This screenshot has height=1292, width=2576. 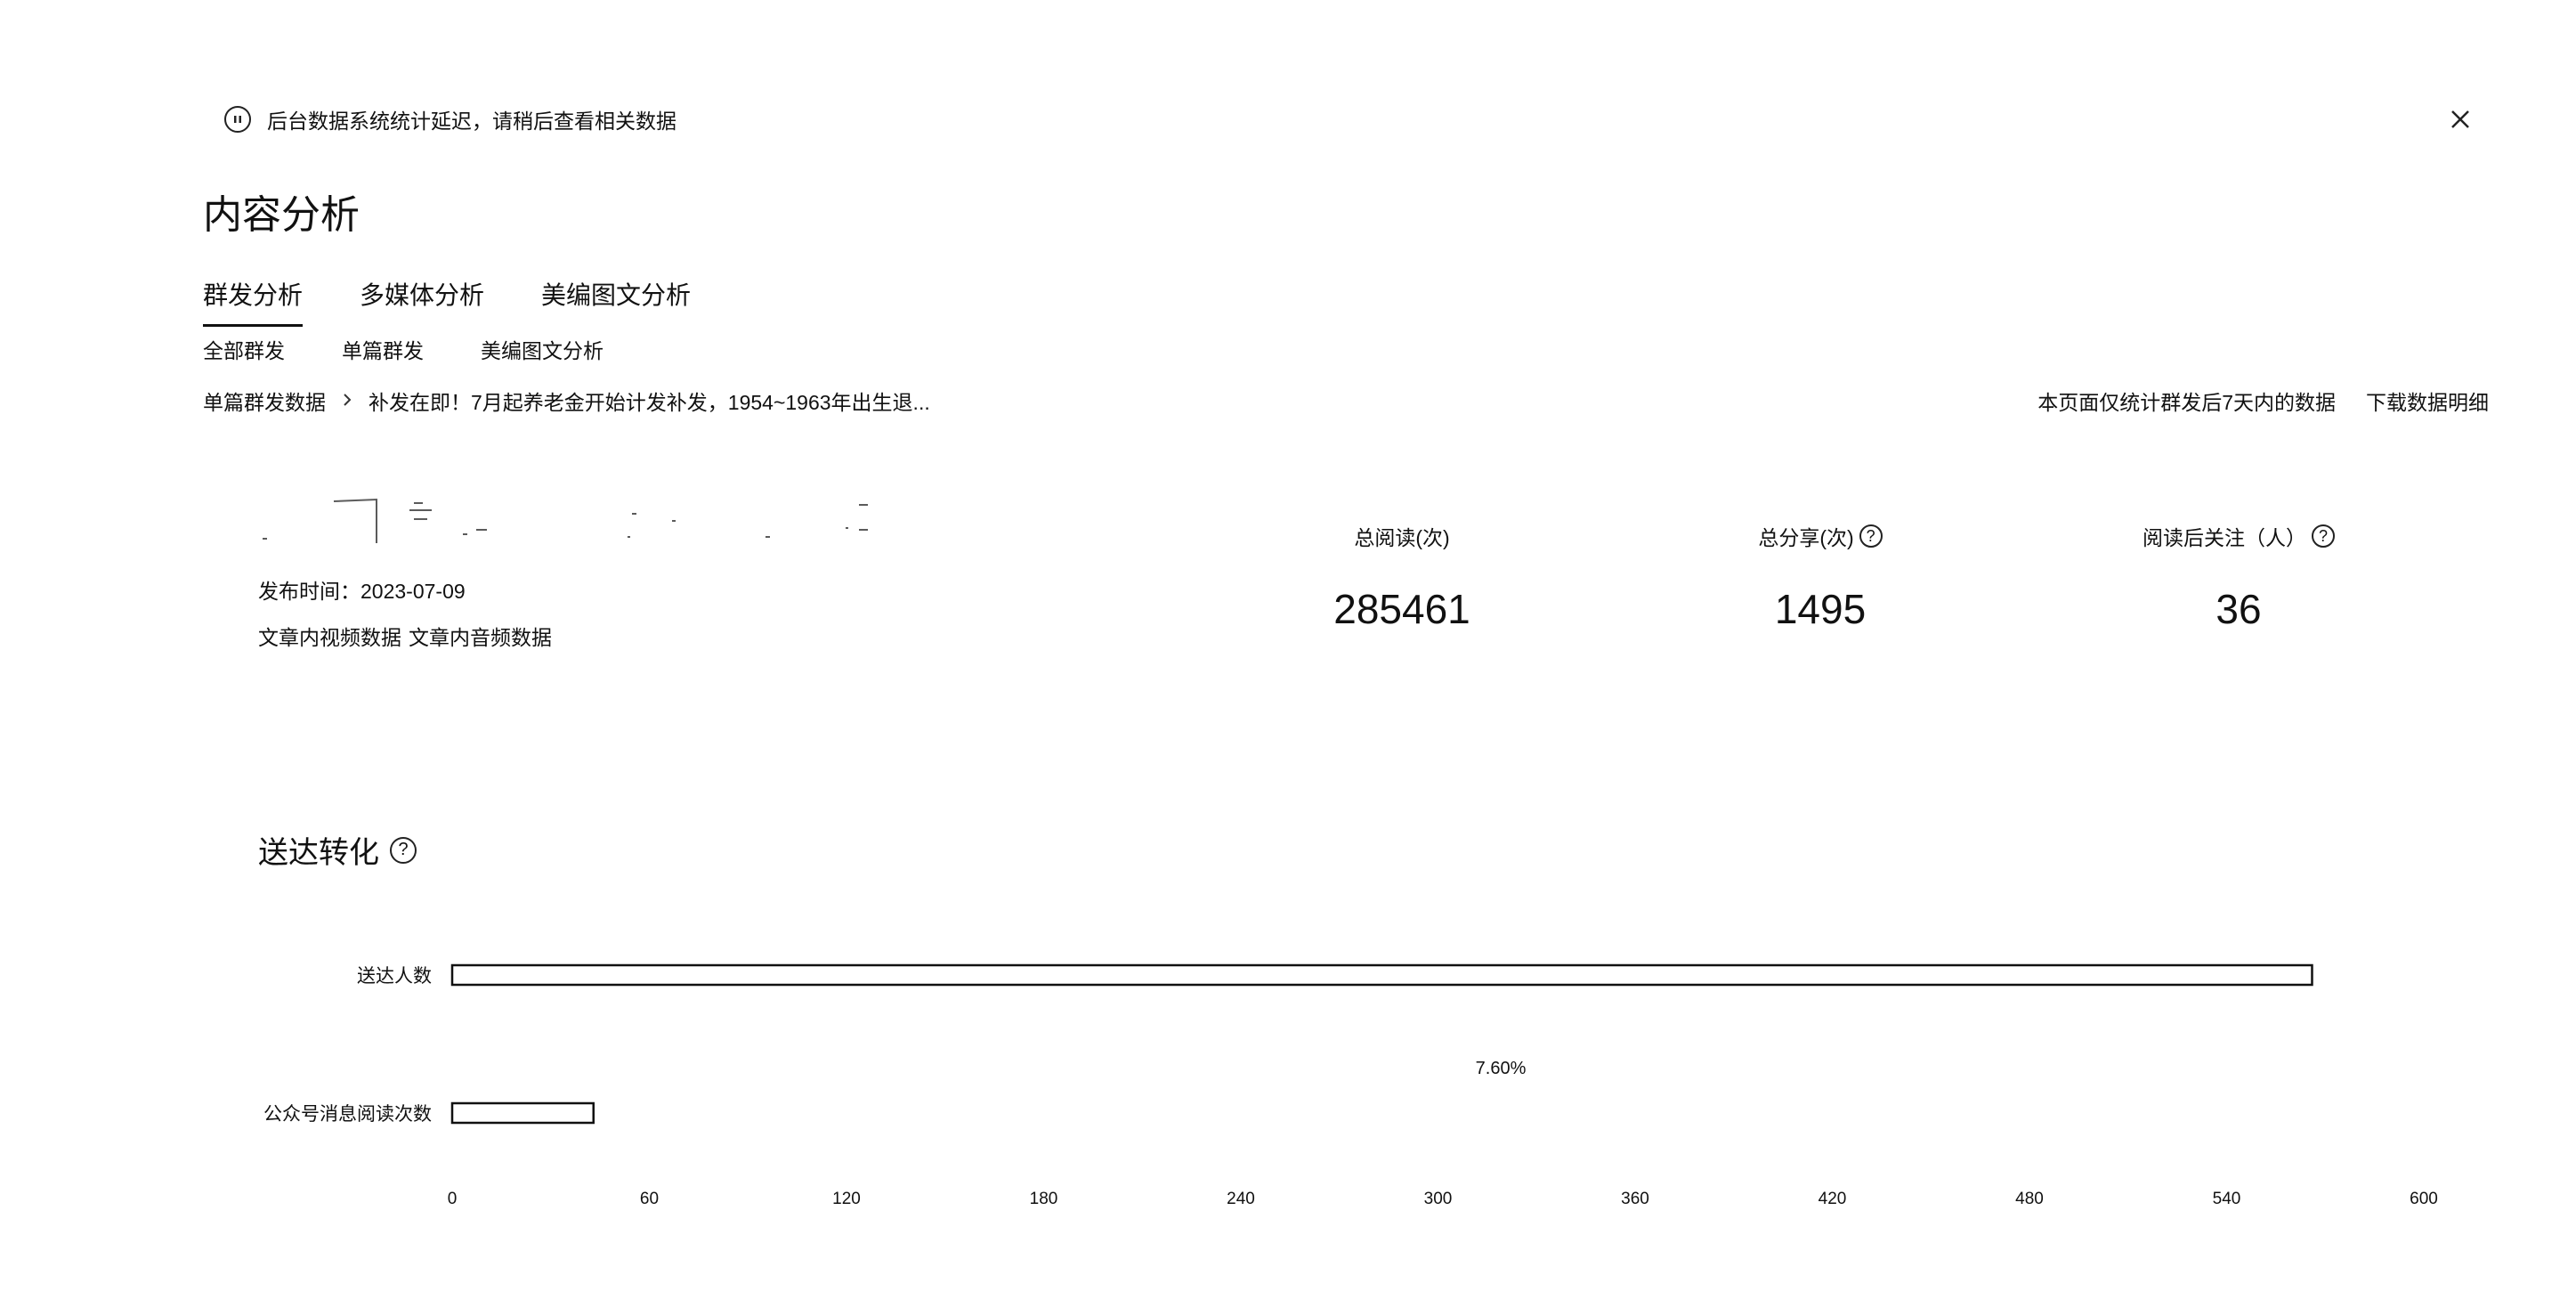 I want to click on chart-x-tick-label: 180, so click(x=1044, y=1199).